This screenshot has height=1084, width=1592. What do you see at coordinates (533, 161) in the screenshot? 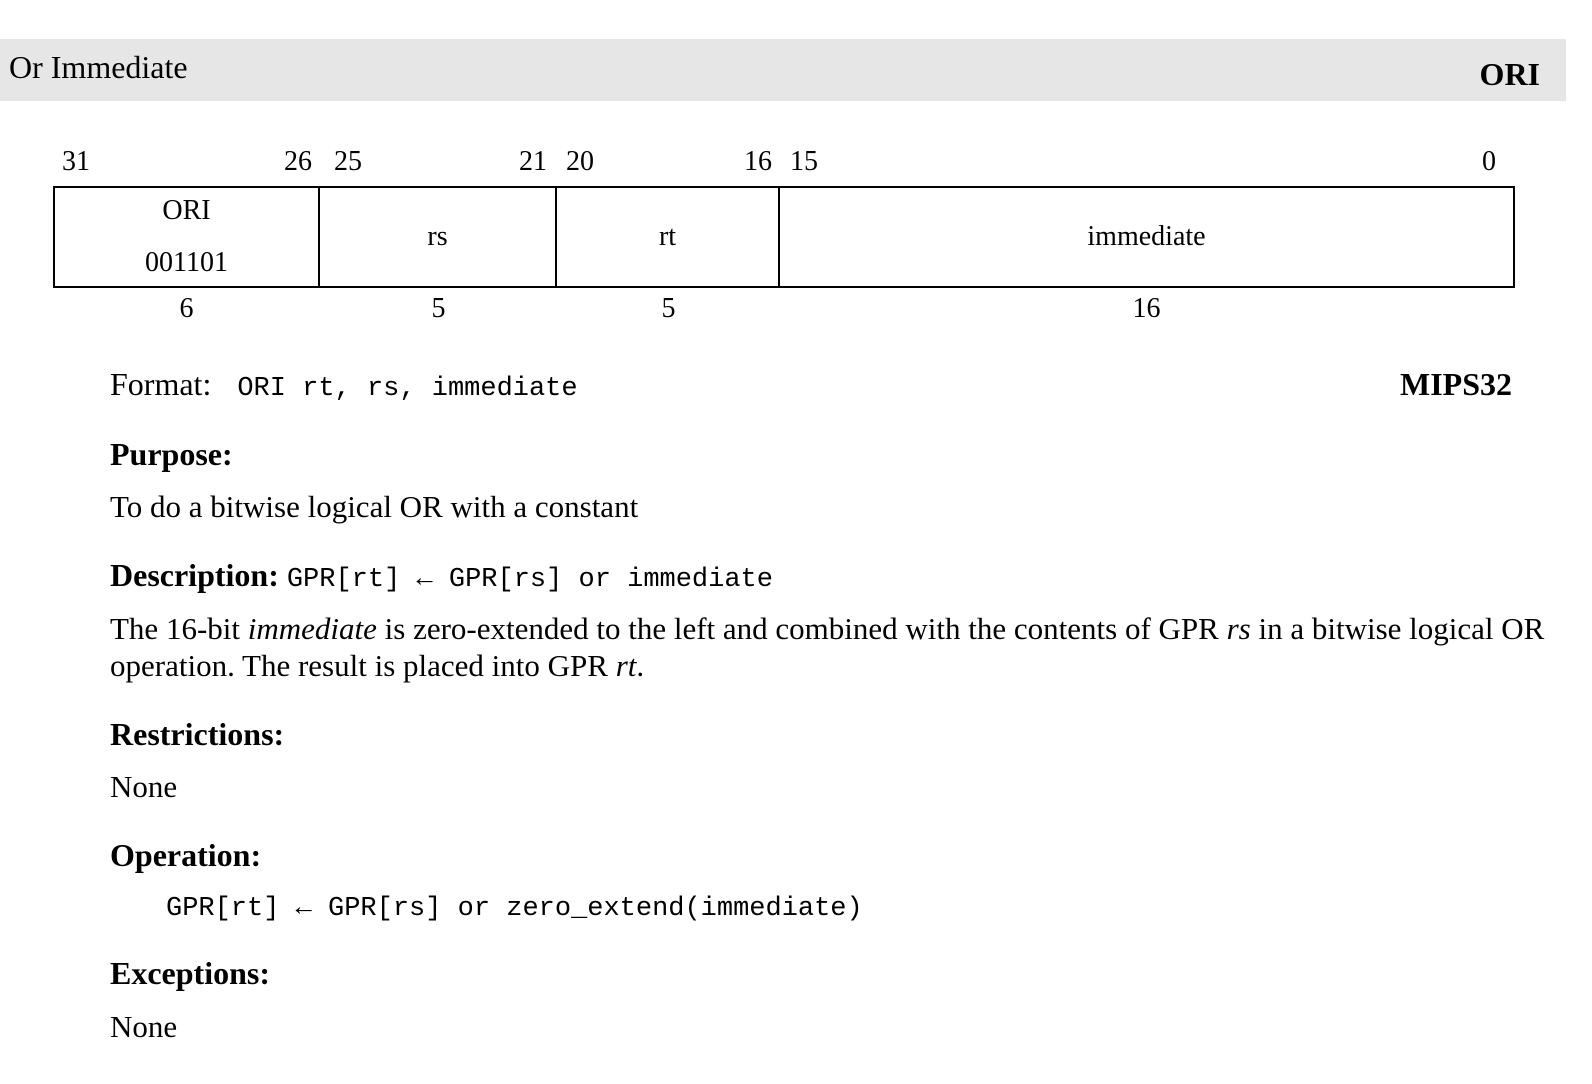
I see `bit-label-21: 21` at bounding box center [533, 161].